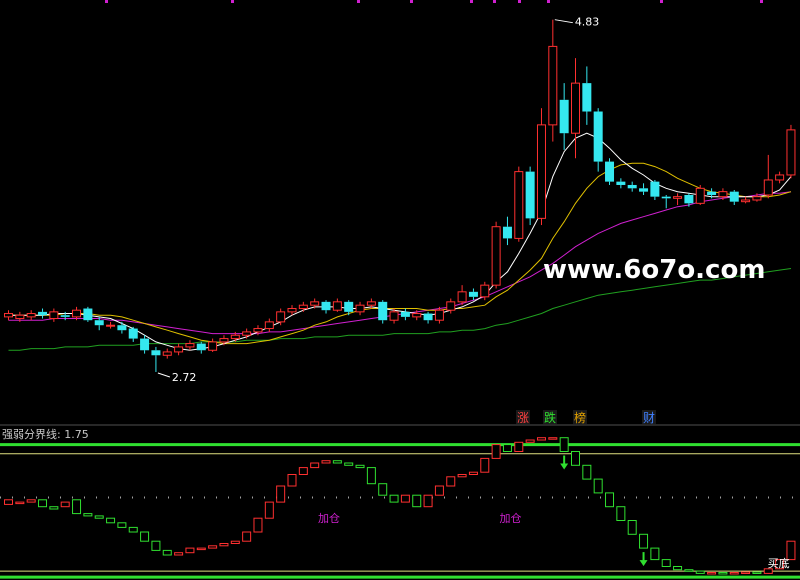 This screenshot has width=800, height=580. Describe the element at coordinates (586, 417) in the screenshot. I see `event-marks: 涨跌 榜 财` at that location.